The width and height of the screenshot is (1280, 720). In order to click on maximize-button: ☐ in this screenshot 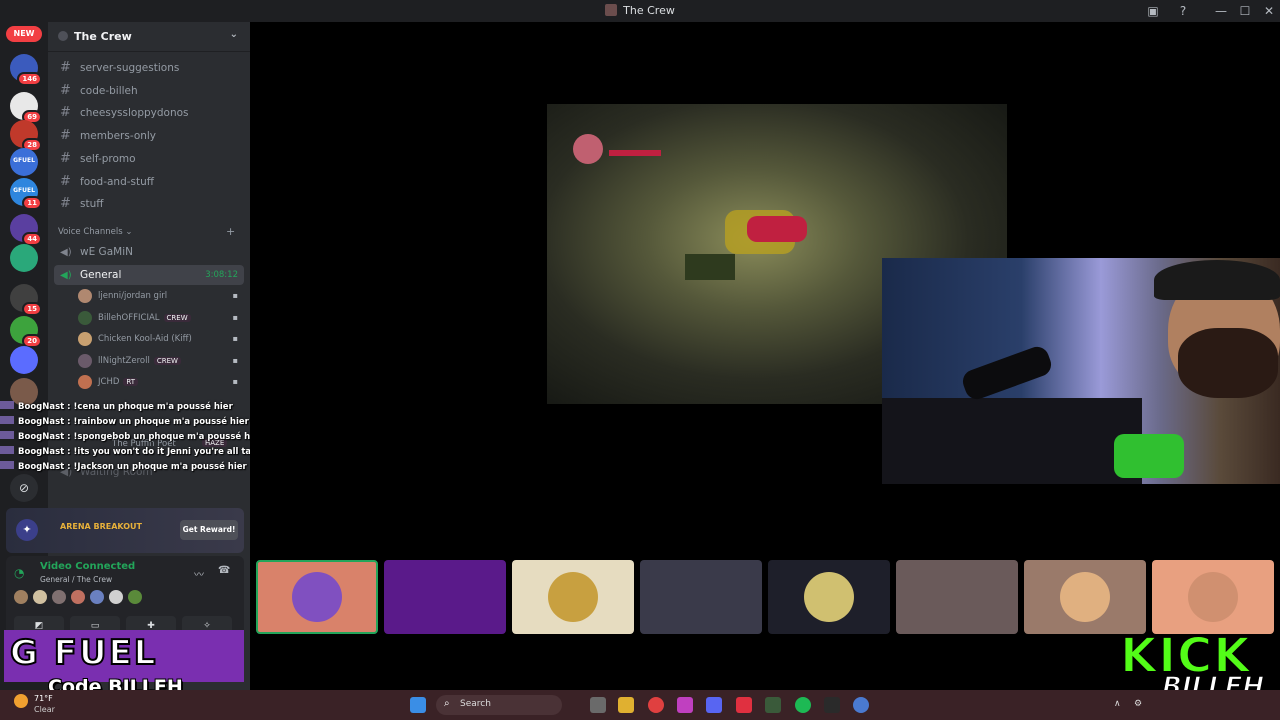, I will do `click(1245, 11)`.